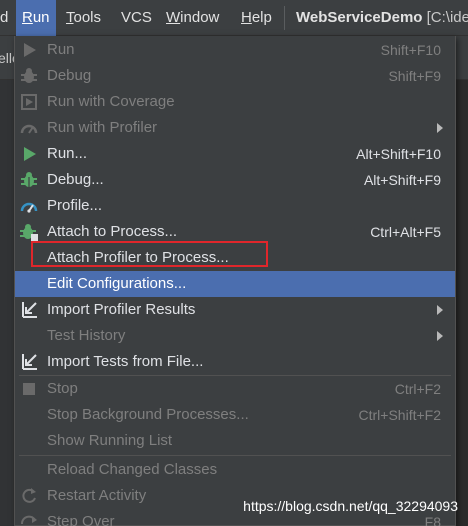 The width and height of the screenshot is (468, 526). I want to click on window-title: WebServiceDemo [C:\ide, so click(382, 18).